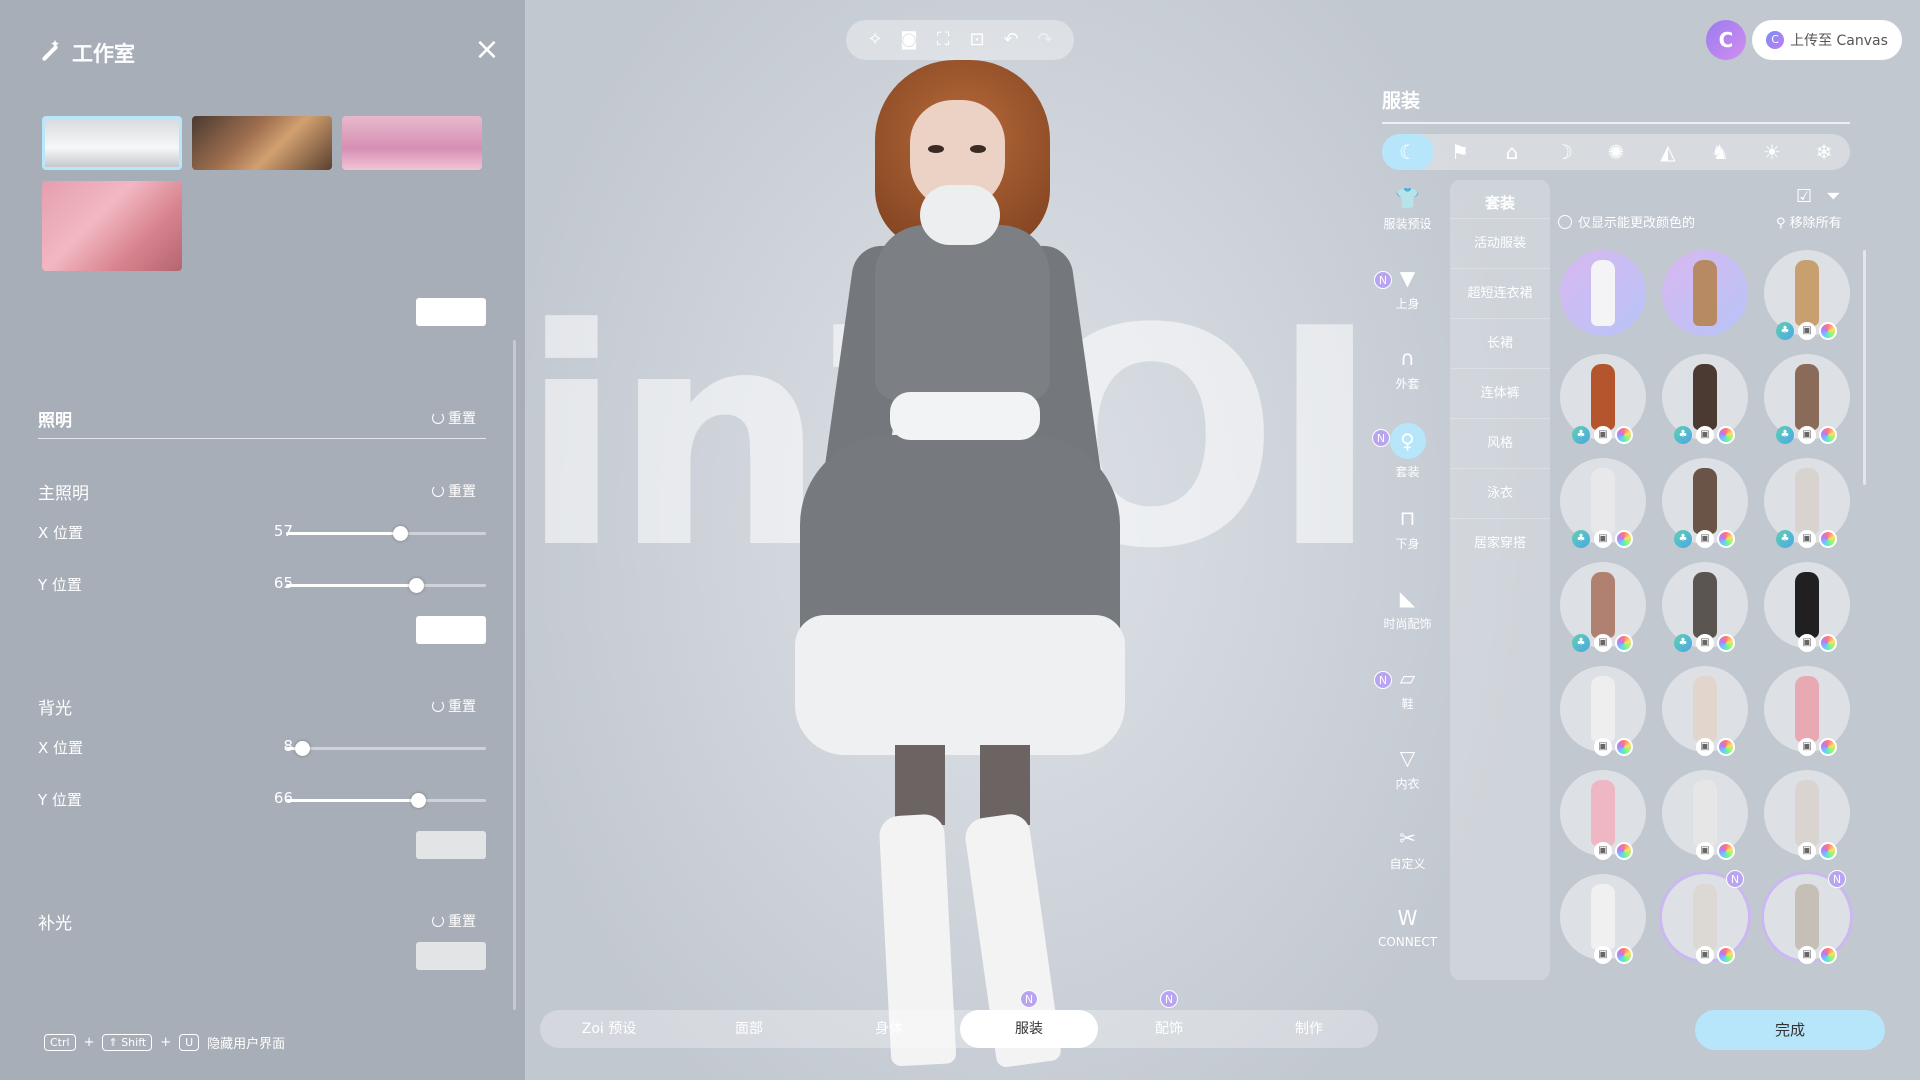 The width and height of the screenshot is (1920, 1080). What do you see at coordinates (1500, 443) in the screenshot?
I see `subcategory-item: 风格` at bounding box center [1500, 443].